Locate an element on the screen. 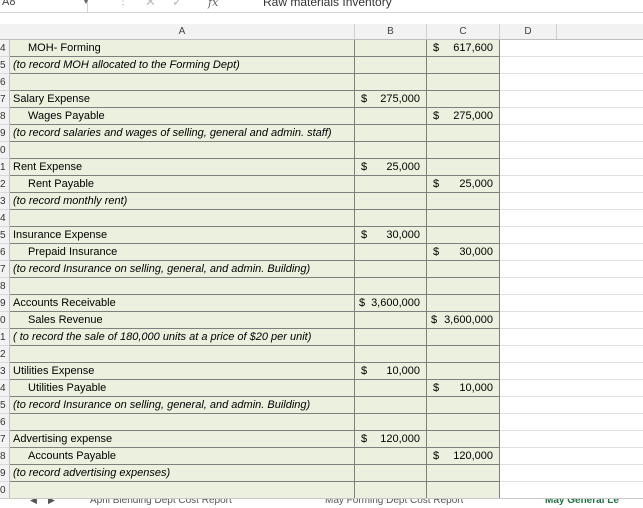 The height and width of the screenshot is (508, 643). cell-a: Advertising expense is located at coordinates (182, 439).